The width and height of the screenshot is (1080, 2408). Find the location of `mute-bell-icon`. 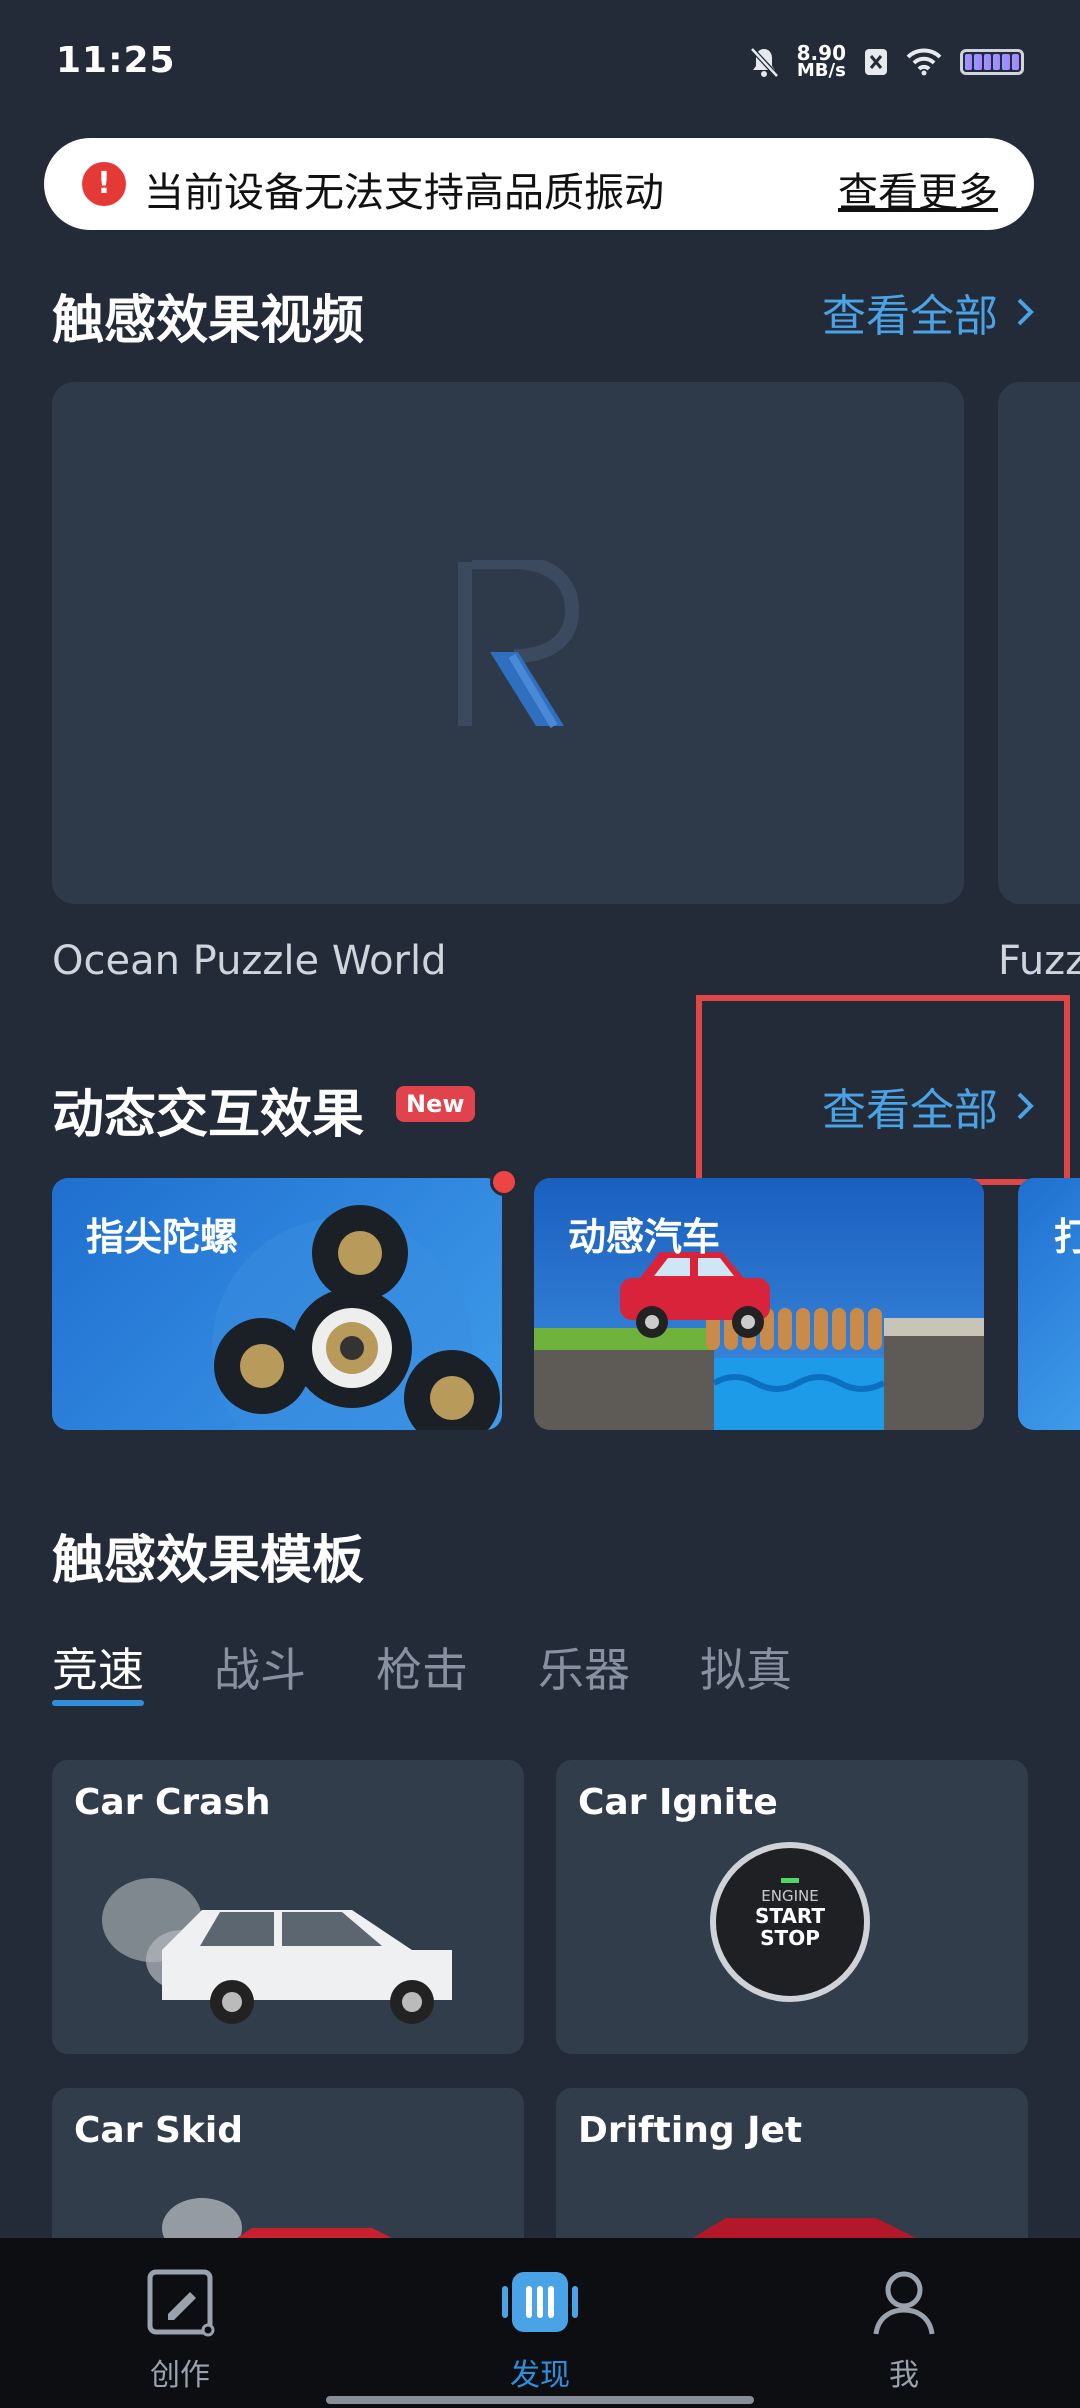

mute-bell-icon is located at coordinates (764, 62).